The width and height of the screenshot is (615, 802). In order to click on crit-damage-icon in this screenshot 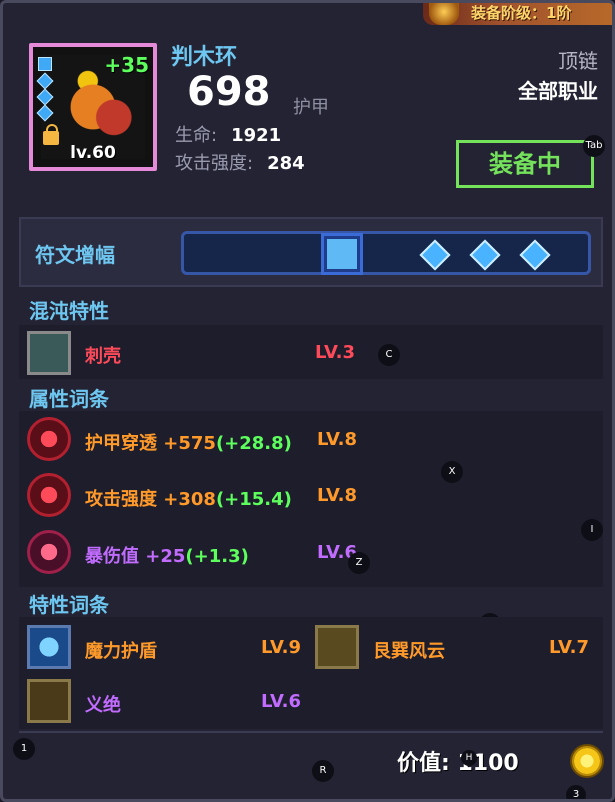, I will do `click(49, 552)`.